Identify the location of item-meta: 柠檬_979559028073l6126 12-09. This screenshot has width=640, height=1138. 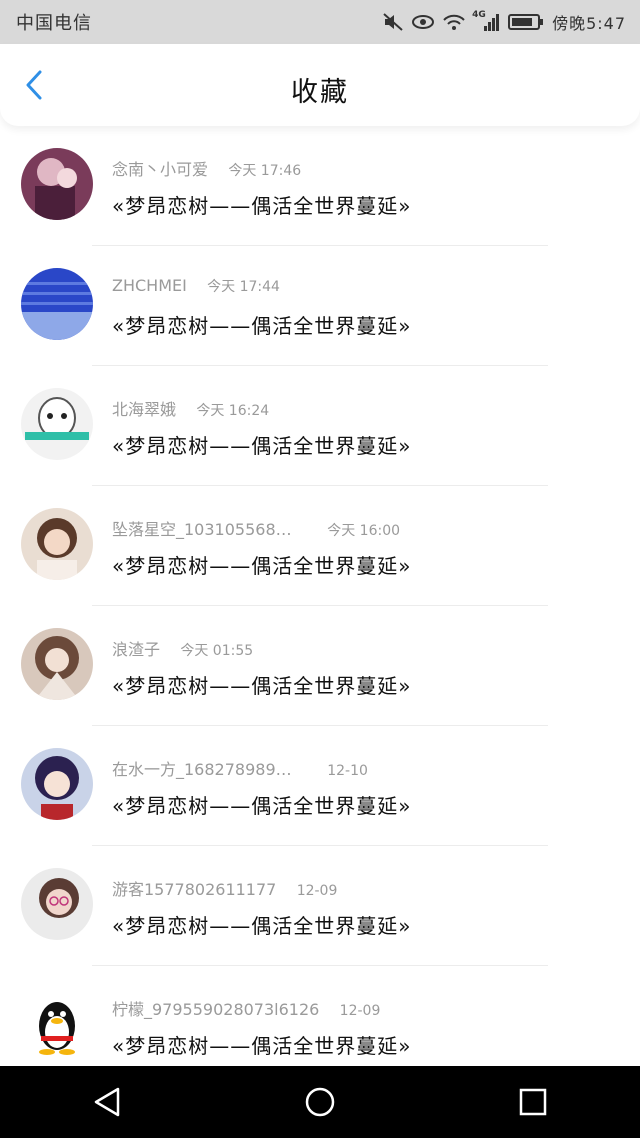
(246, 1008).